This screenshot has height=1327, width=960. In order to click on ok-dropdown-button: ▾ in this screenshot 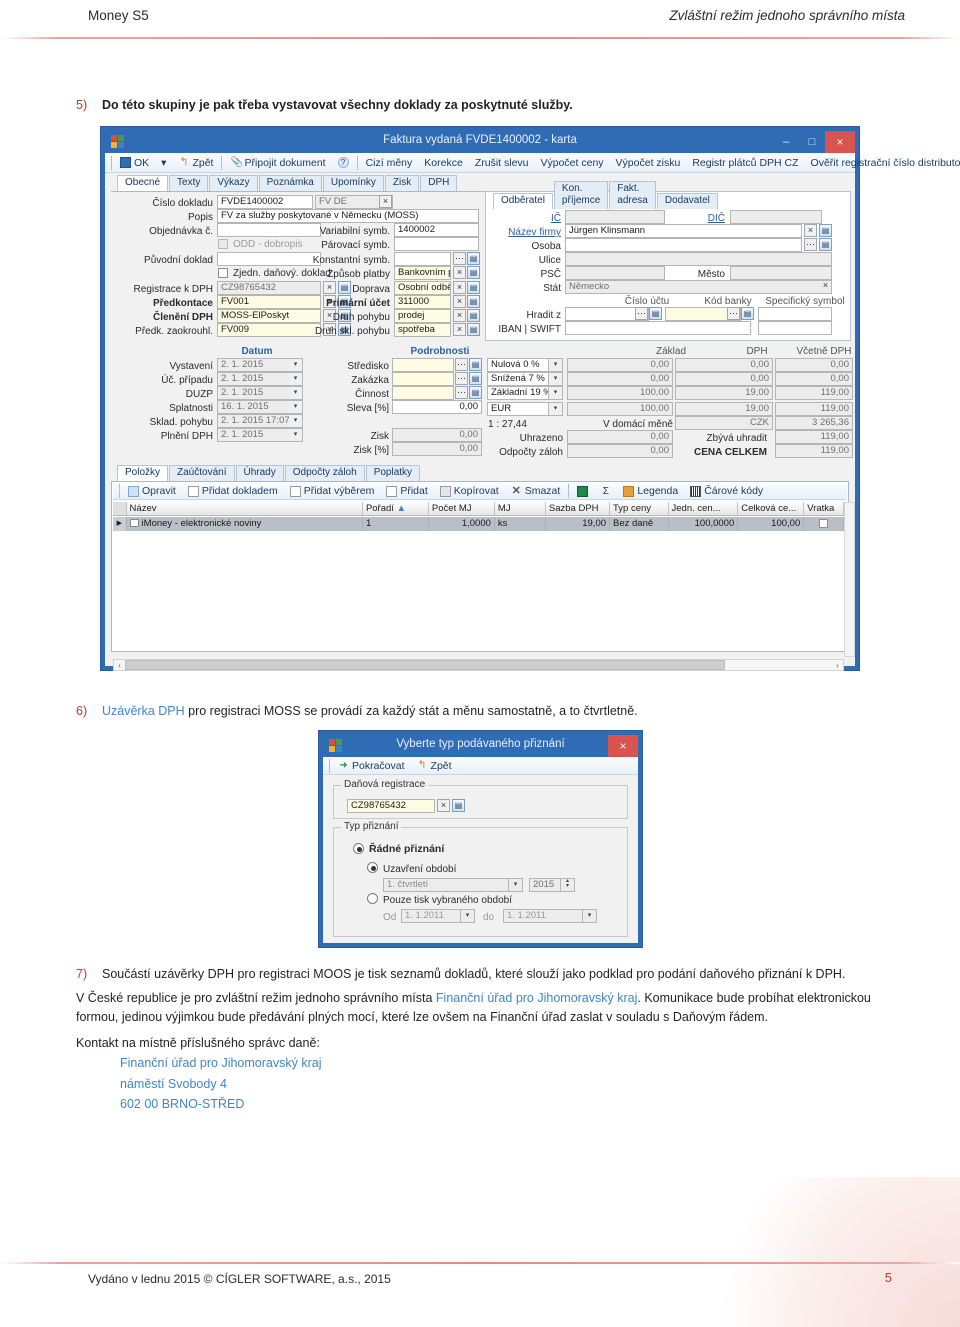, I will do `click(163, 163)`.